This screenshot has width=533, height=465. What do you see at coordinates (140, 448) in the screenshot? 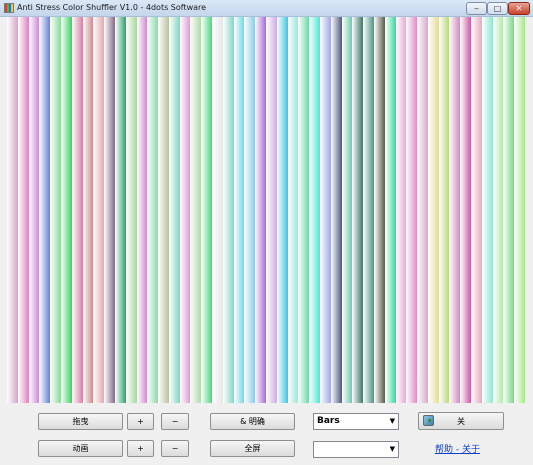
I see `animation-increase-button: +` at bounding box center [140, 448].